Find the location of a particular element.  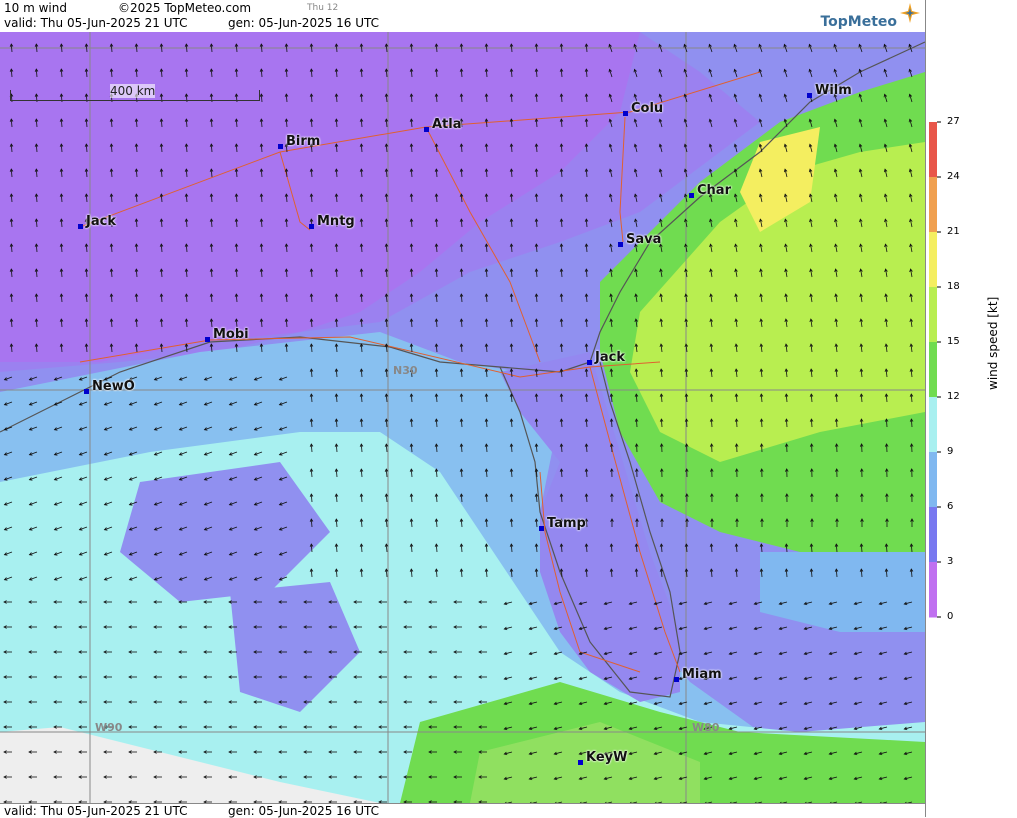

compass-star-icon is located at coordinates (910, 13).